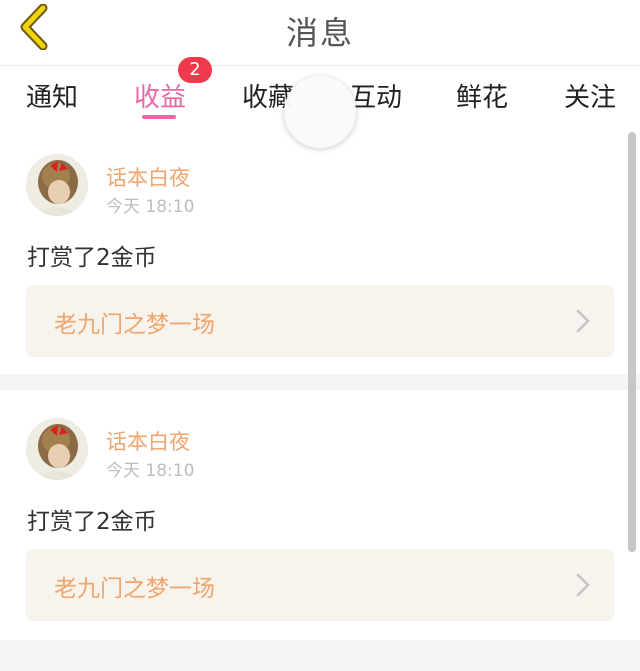 This screenshot has height=671, width=640. What do you see at coordinates (376, 95) in the screenshot?
I see `tab-interactions: 互动` at bounding box center [376, 95].